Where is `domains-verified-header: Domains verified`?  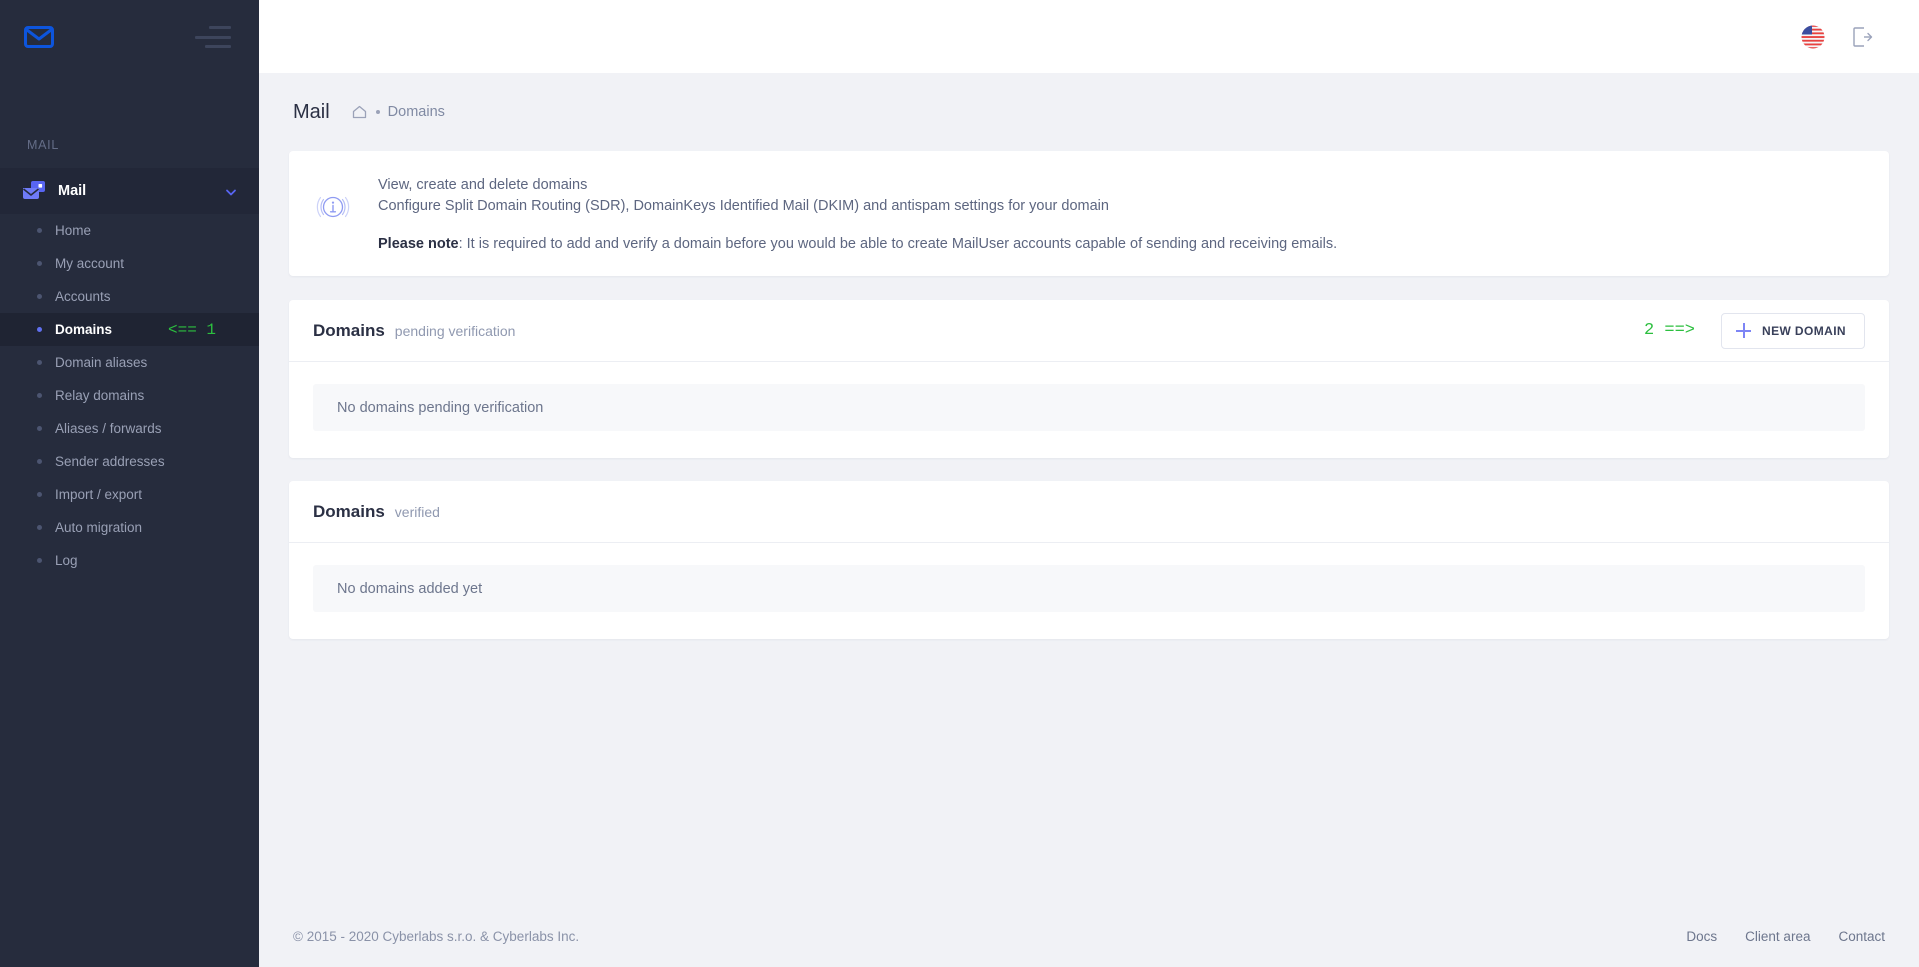 domains-verified-header: Domains verified is located at coordinates (1089, 512).